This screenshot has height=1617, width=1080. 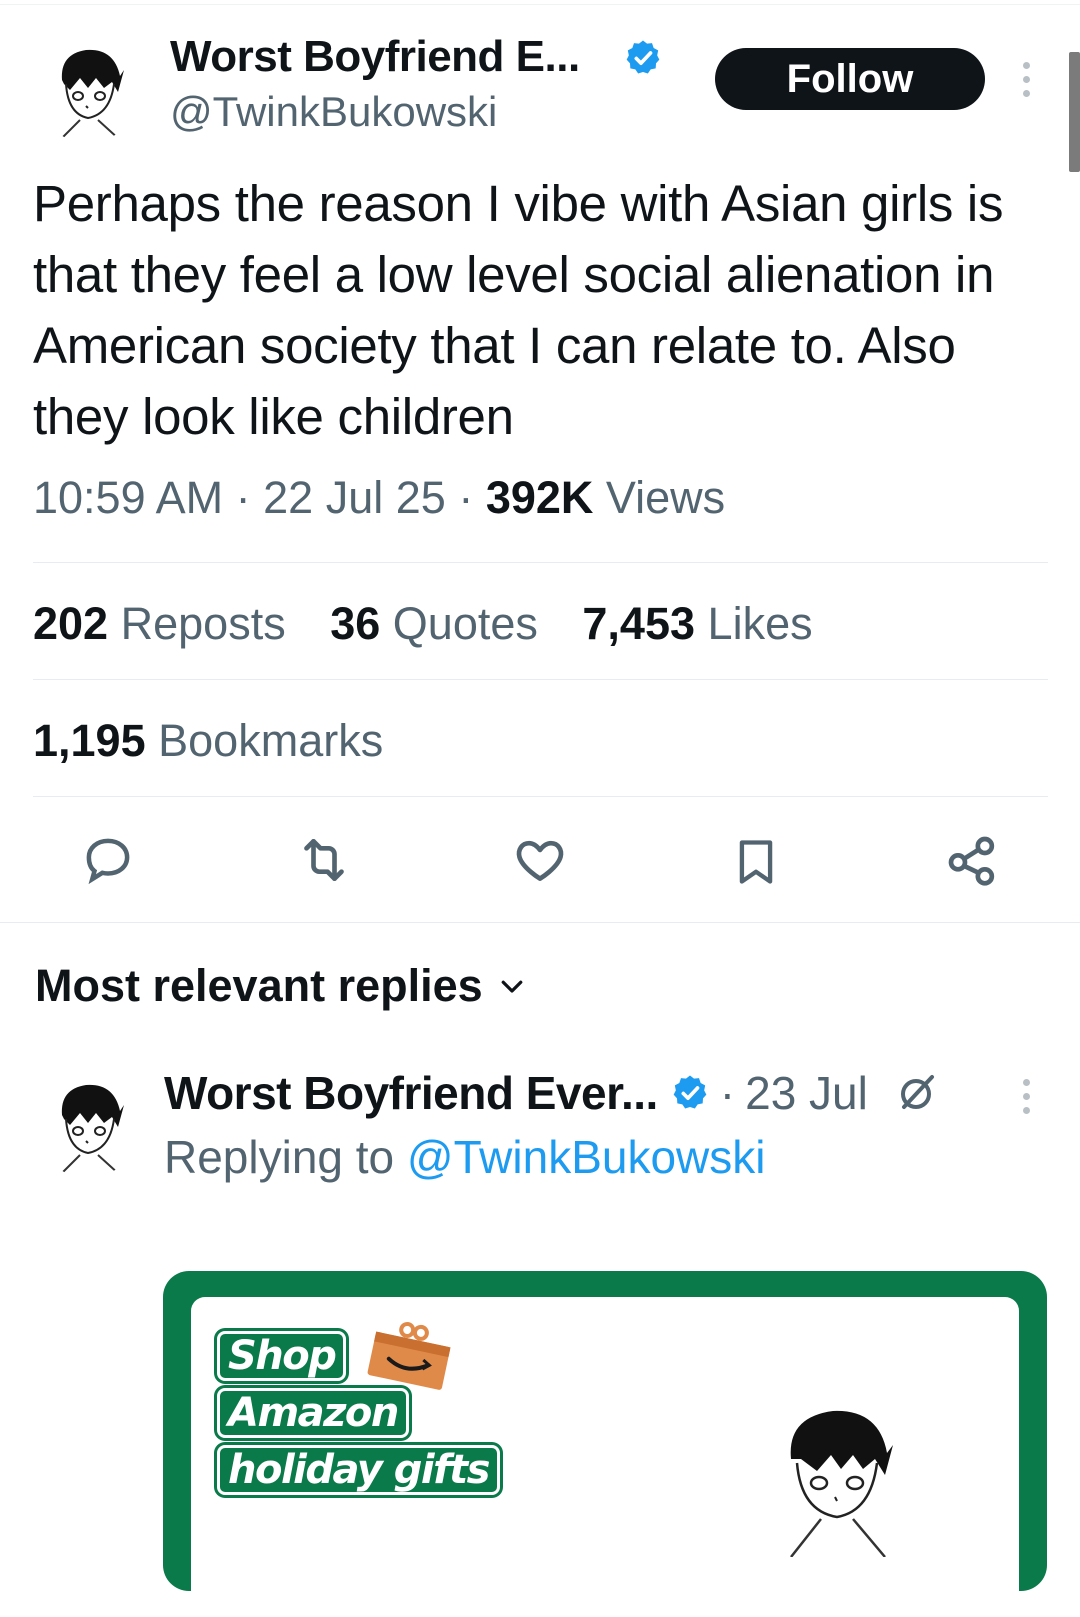 I want to click on quotes-stat: 36 Quotes, so click(x=434, y=624).